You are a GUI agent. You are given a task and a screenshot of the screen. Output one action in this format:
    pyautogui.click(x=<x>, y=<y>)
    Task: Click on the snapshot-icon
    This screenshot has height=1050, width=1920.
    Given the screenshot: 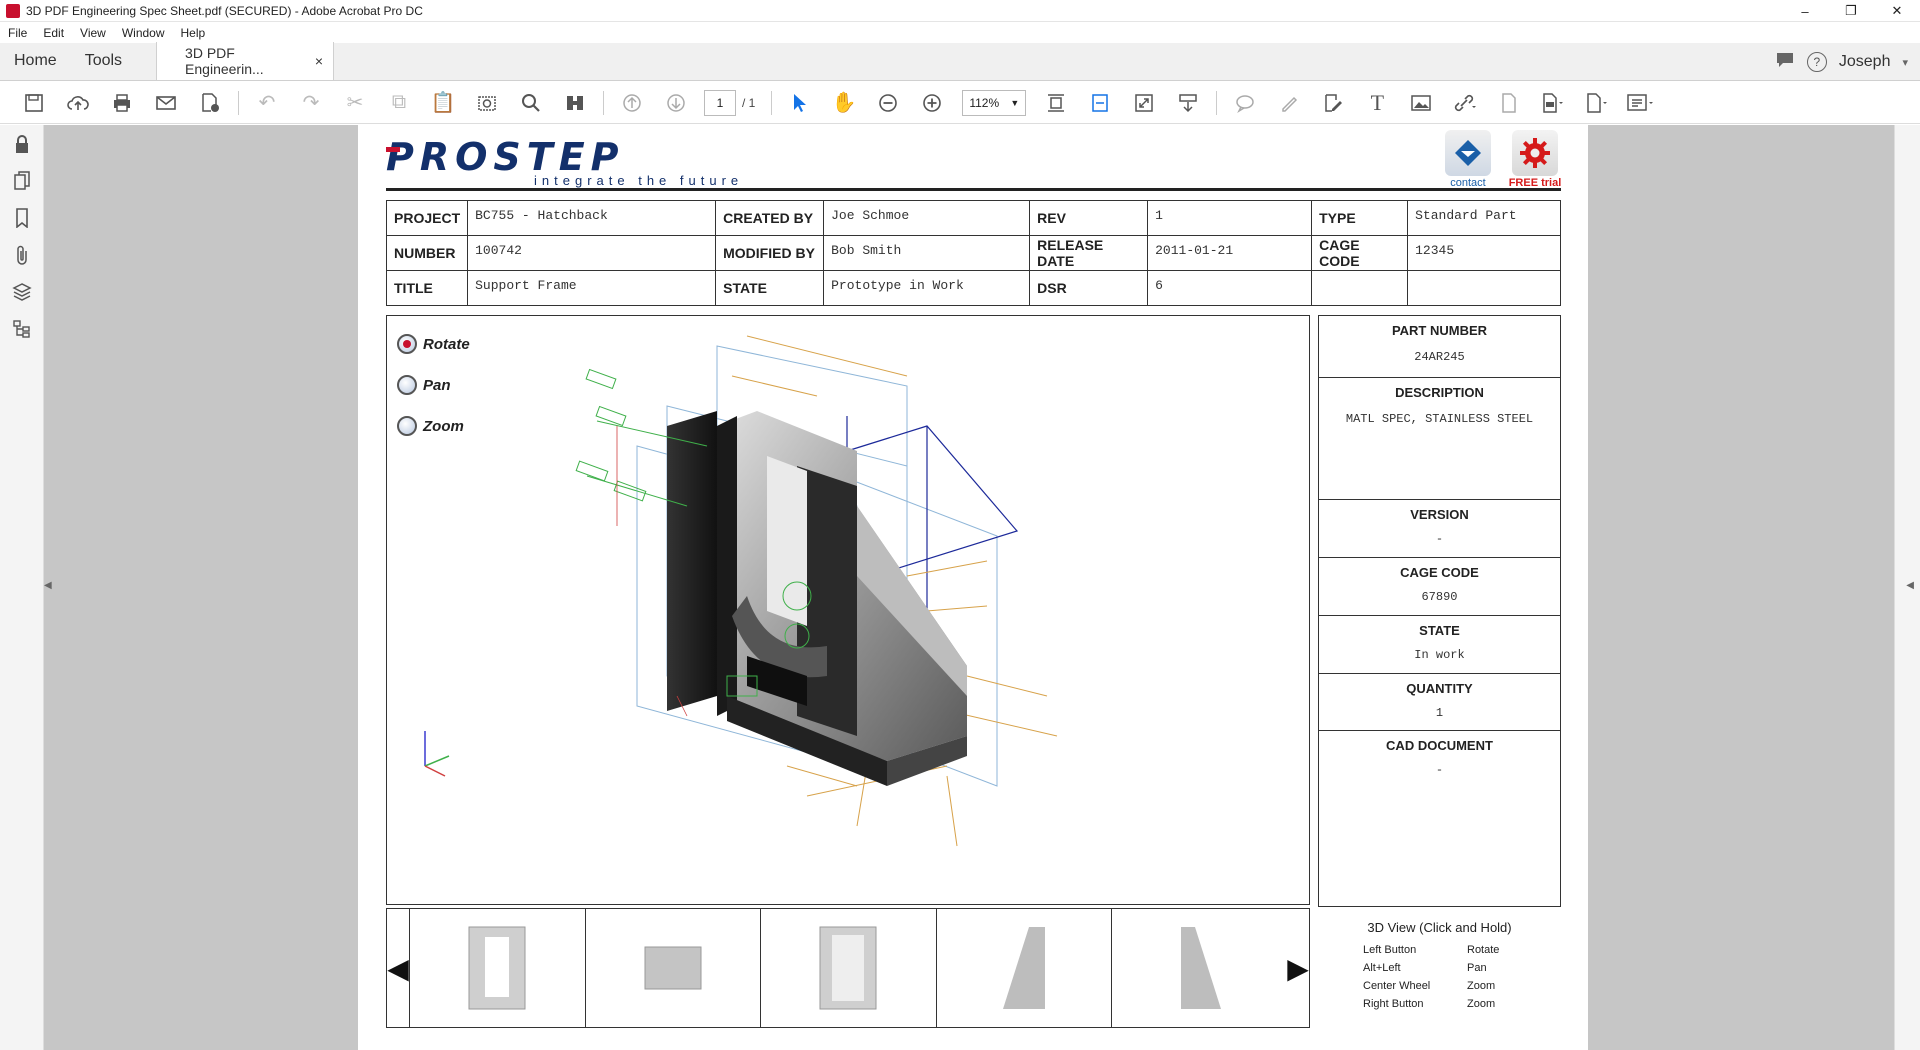 What is the action you would take?
    pyautogui.click(x=487, y=103)
    